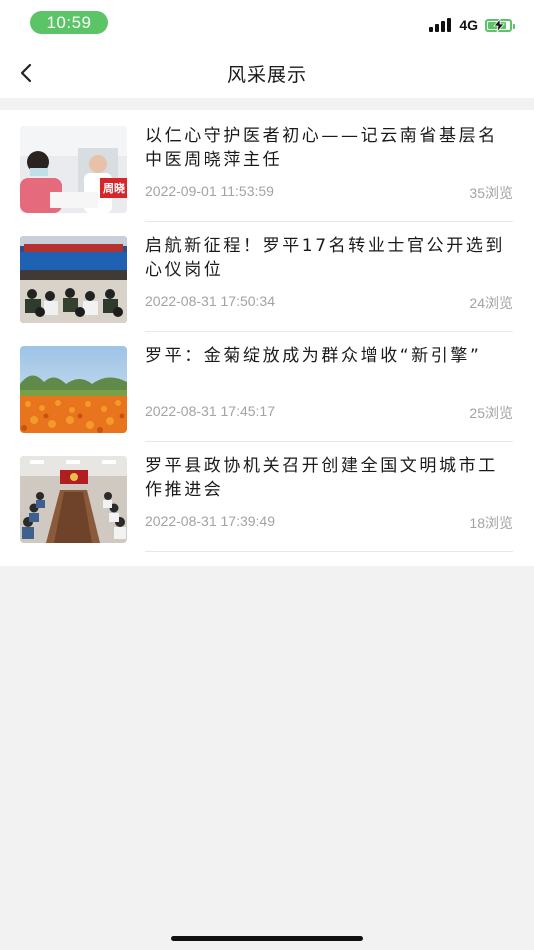 The image size is (534, 950). I want to click on article-title: 罗平县政协机关召开创建全国文明城市工作推进会, so click(321, 478).